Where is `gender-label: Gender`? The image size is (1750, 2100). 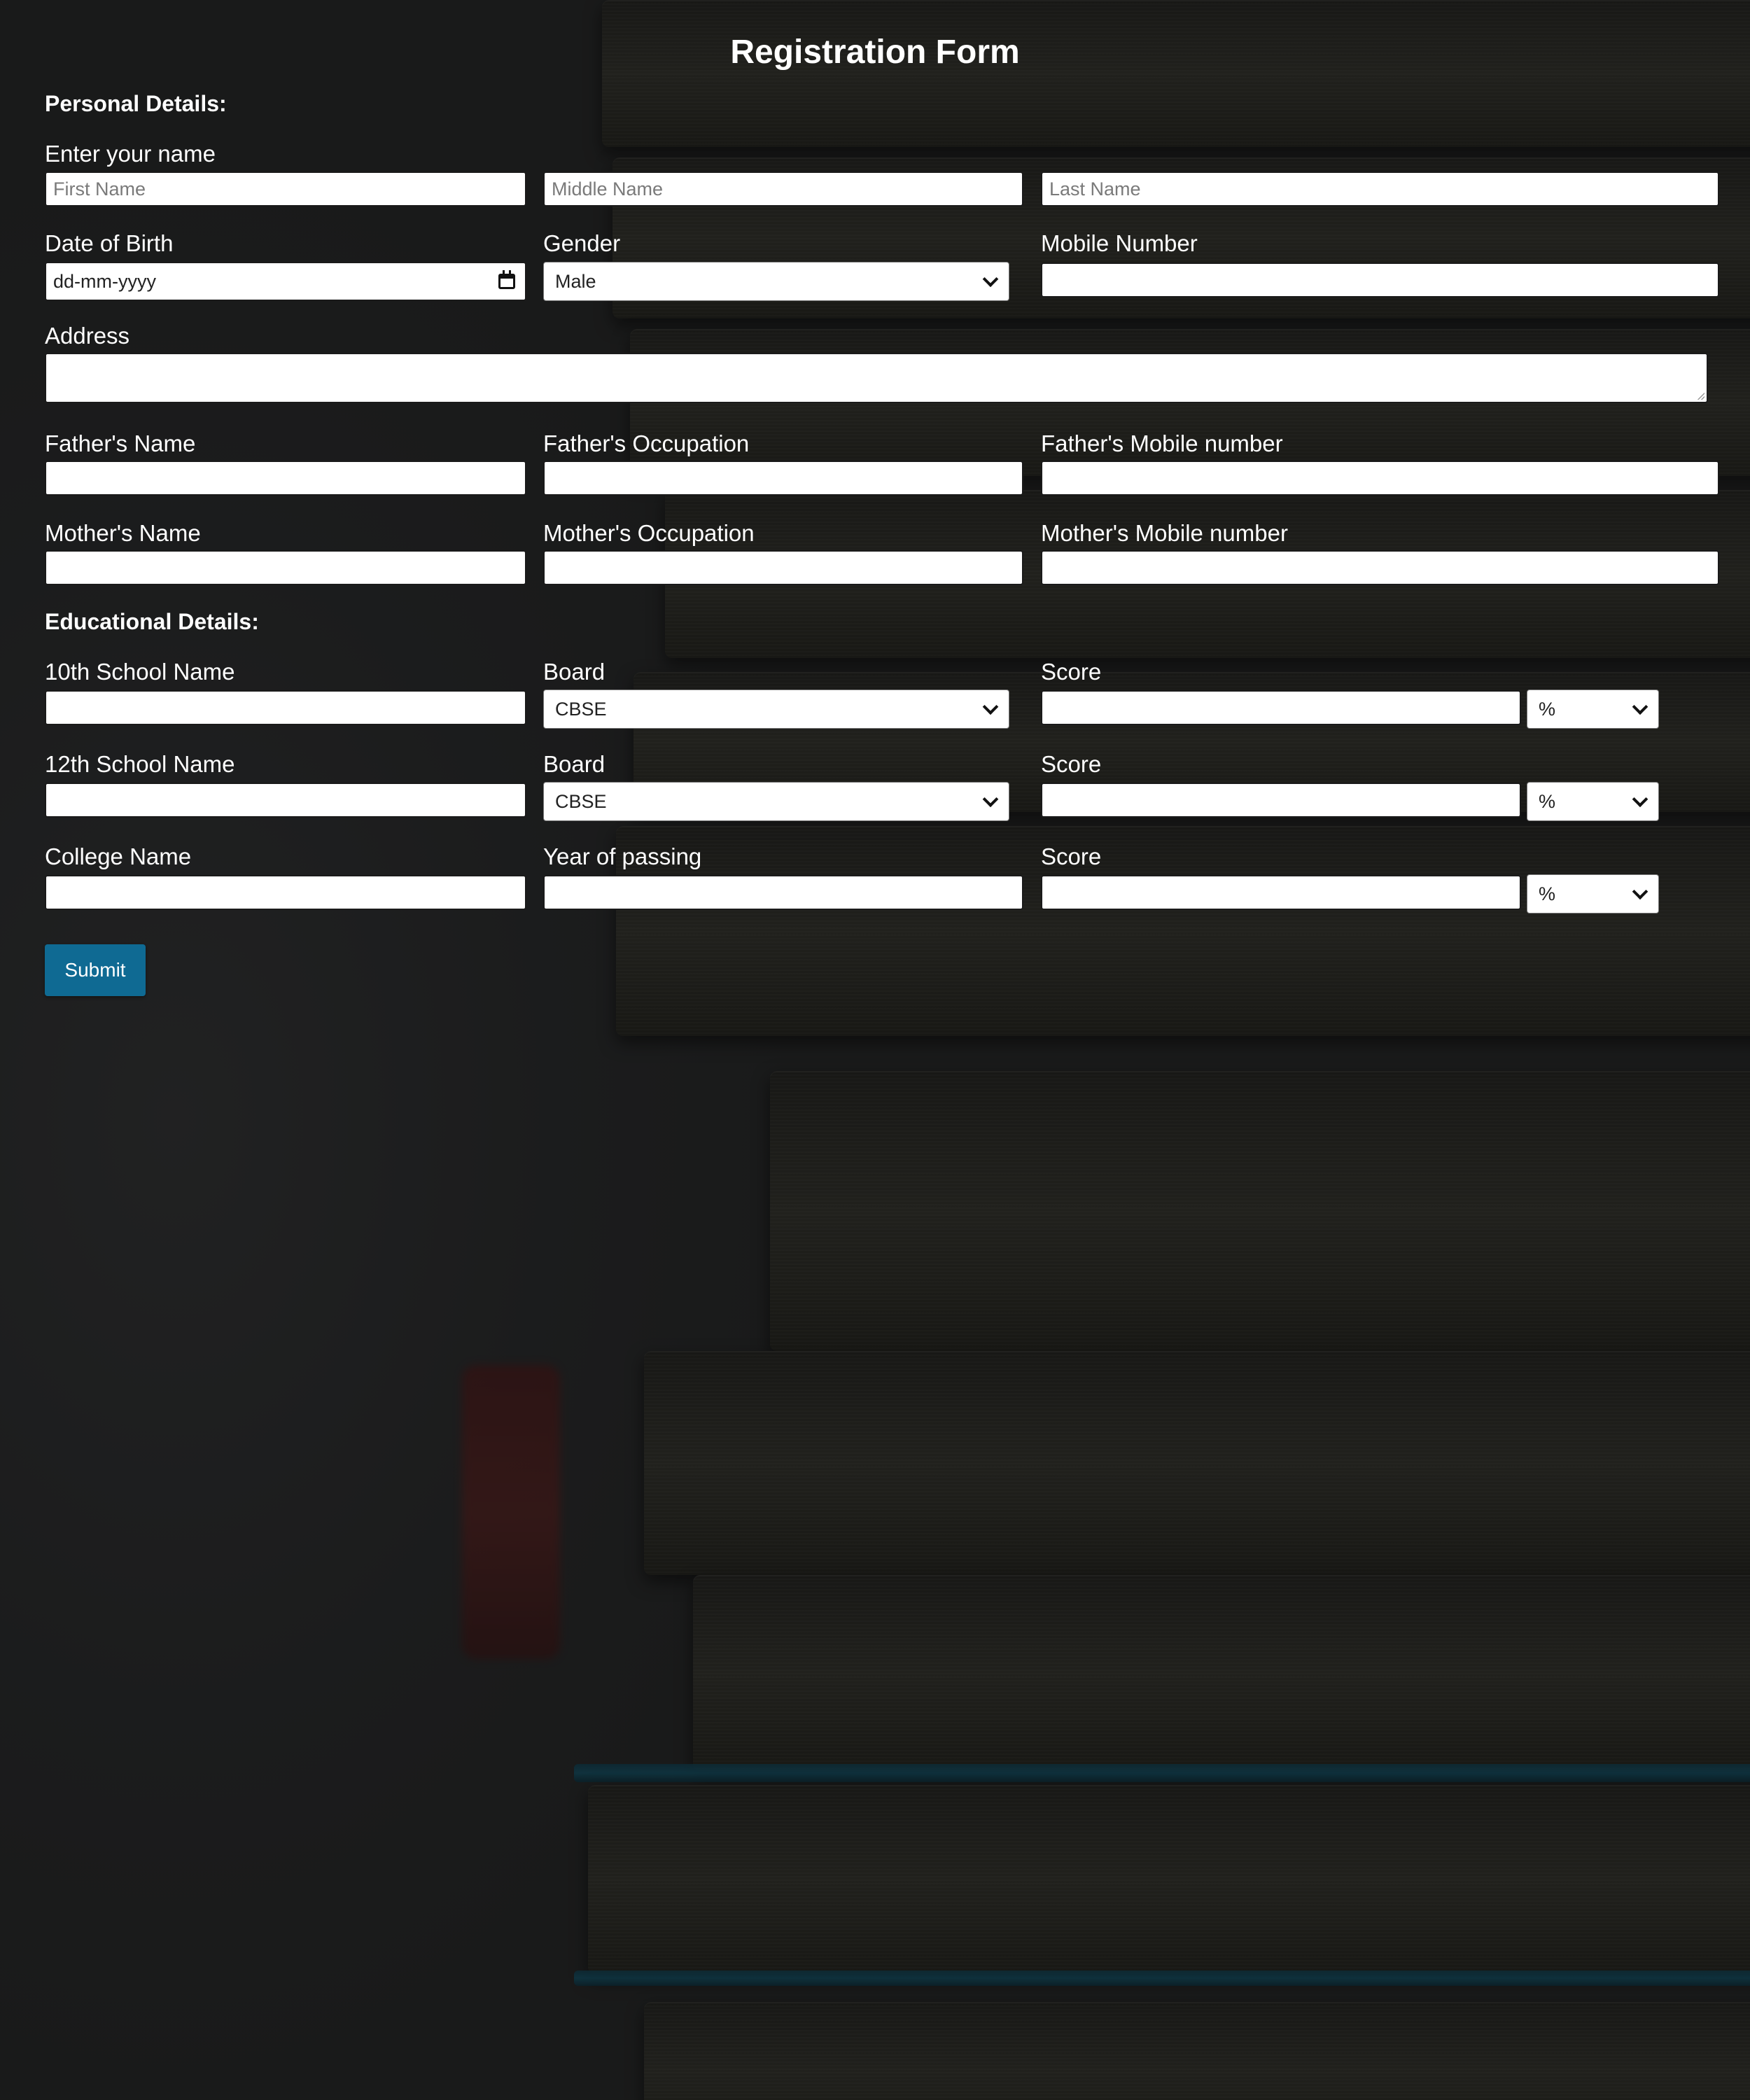 gender-label: Gender is located at coordinates (582, 243).